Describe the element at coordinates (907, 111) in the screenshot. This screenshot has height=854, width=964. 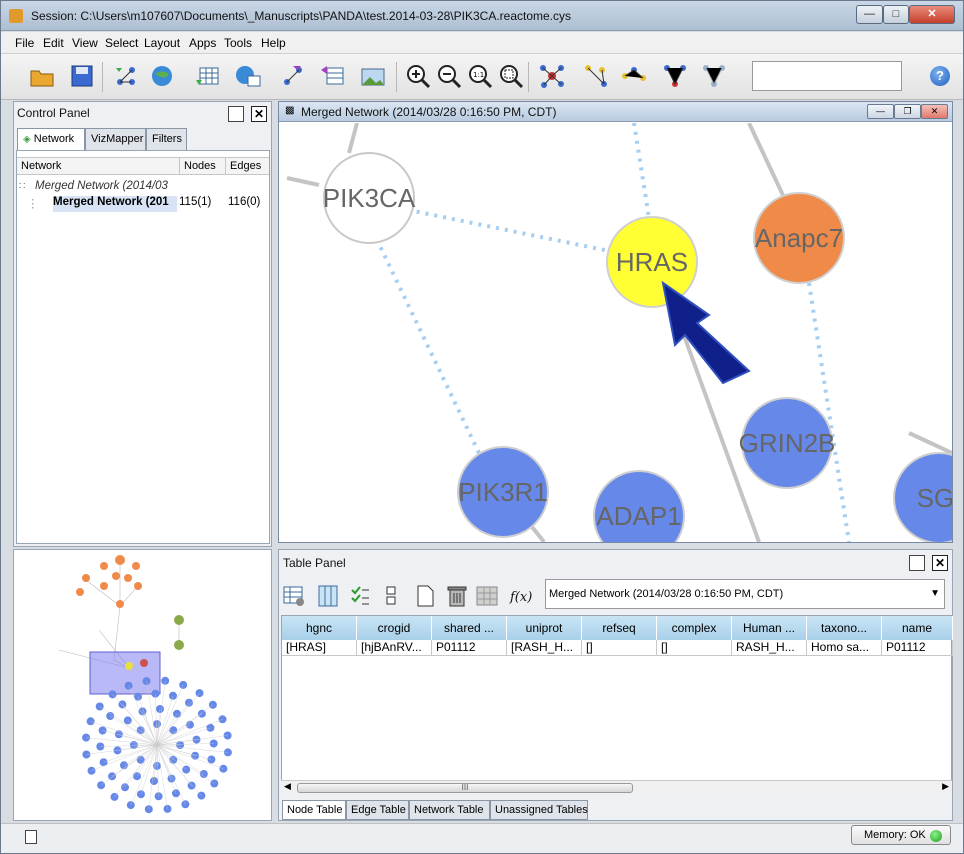
I see `view-restore-button: ❐` at that location.